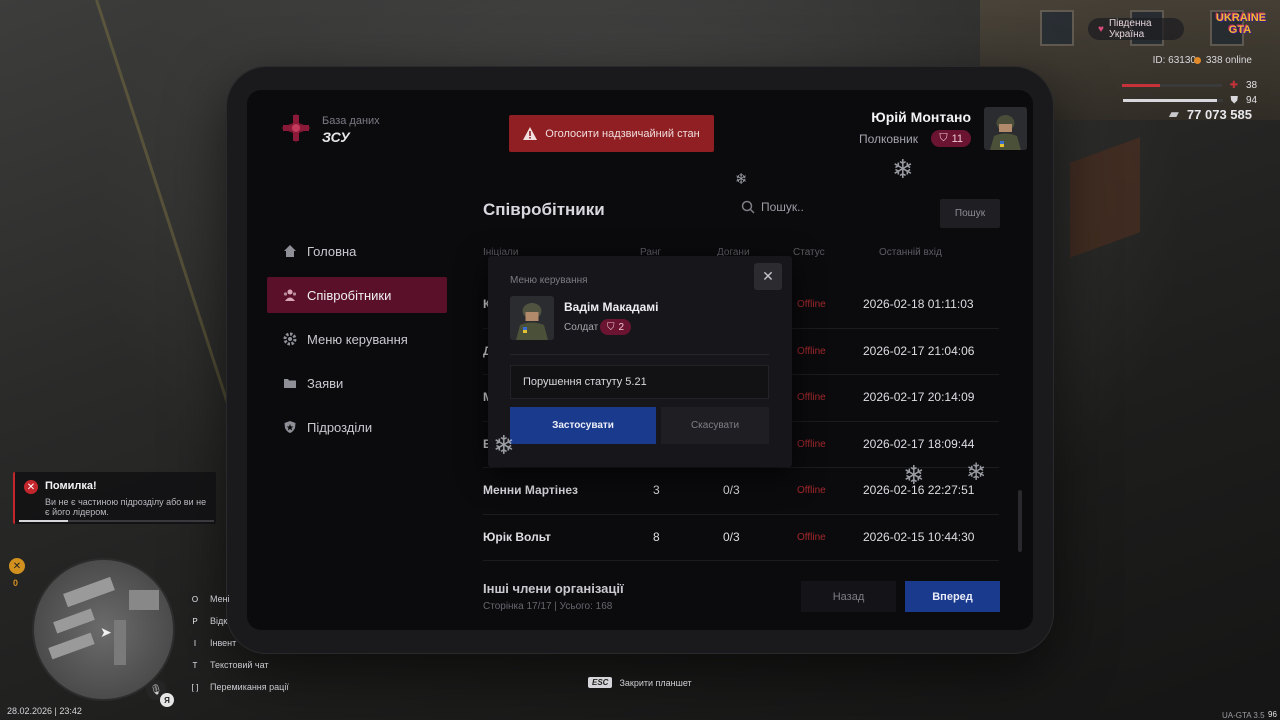  Describe the element at coordinates (1240, 30) in the screenshot. I see `logo-line-2: GTA` at that location.